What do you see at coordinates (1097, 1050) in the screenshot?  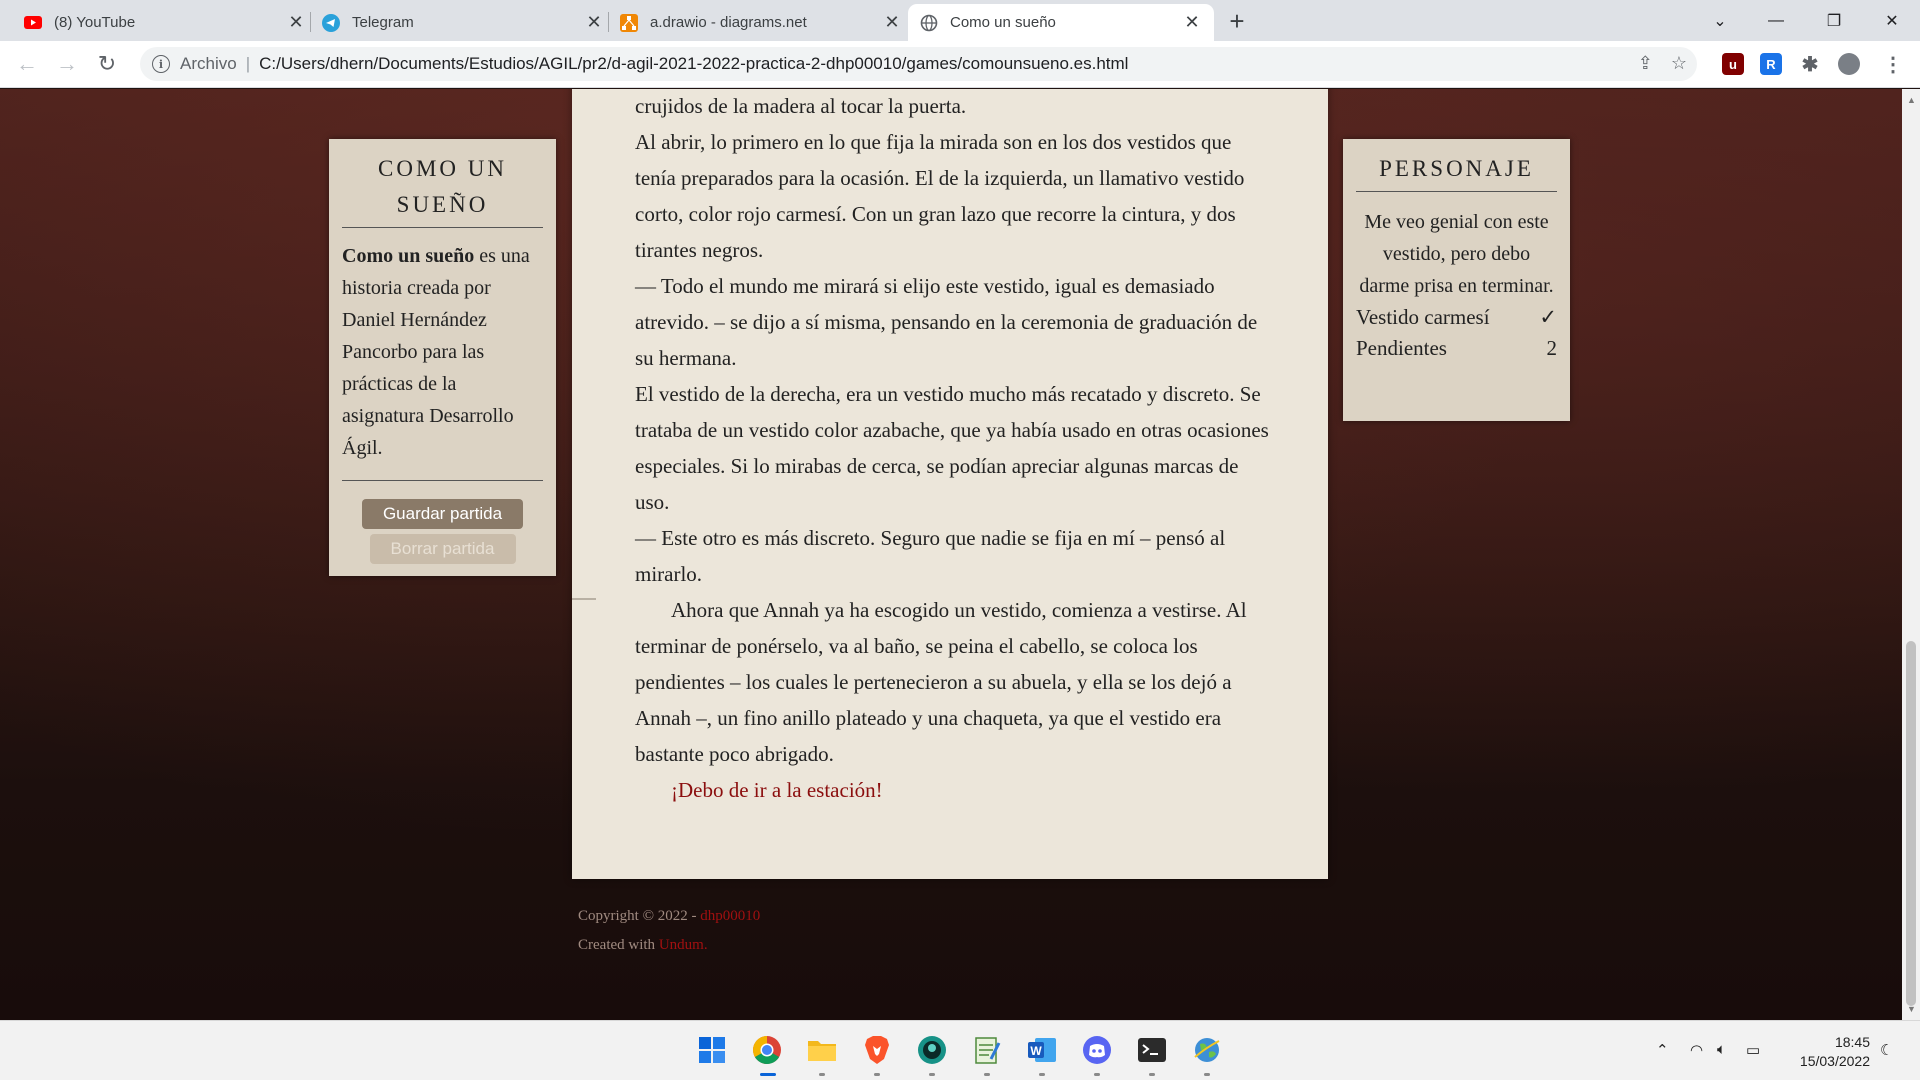 I see `discord-icon` at bounding box center [1097, 1050].